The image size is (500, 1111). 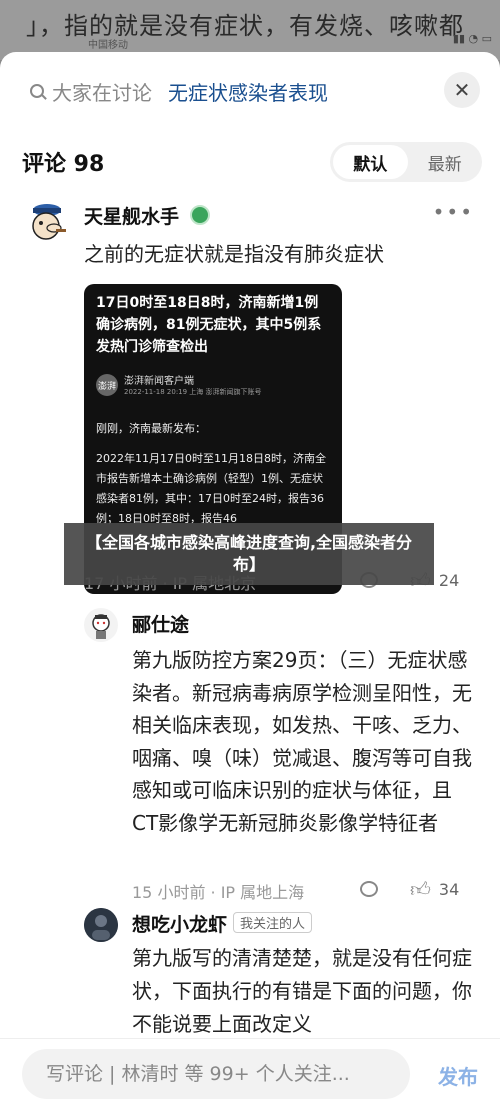 I want to click on verified-icon, so click(x=199, y=215).